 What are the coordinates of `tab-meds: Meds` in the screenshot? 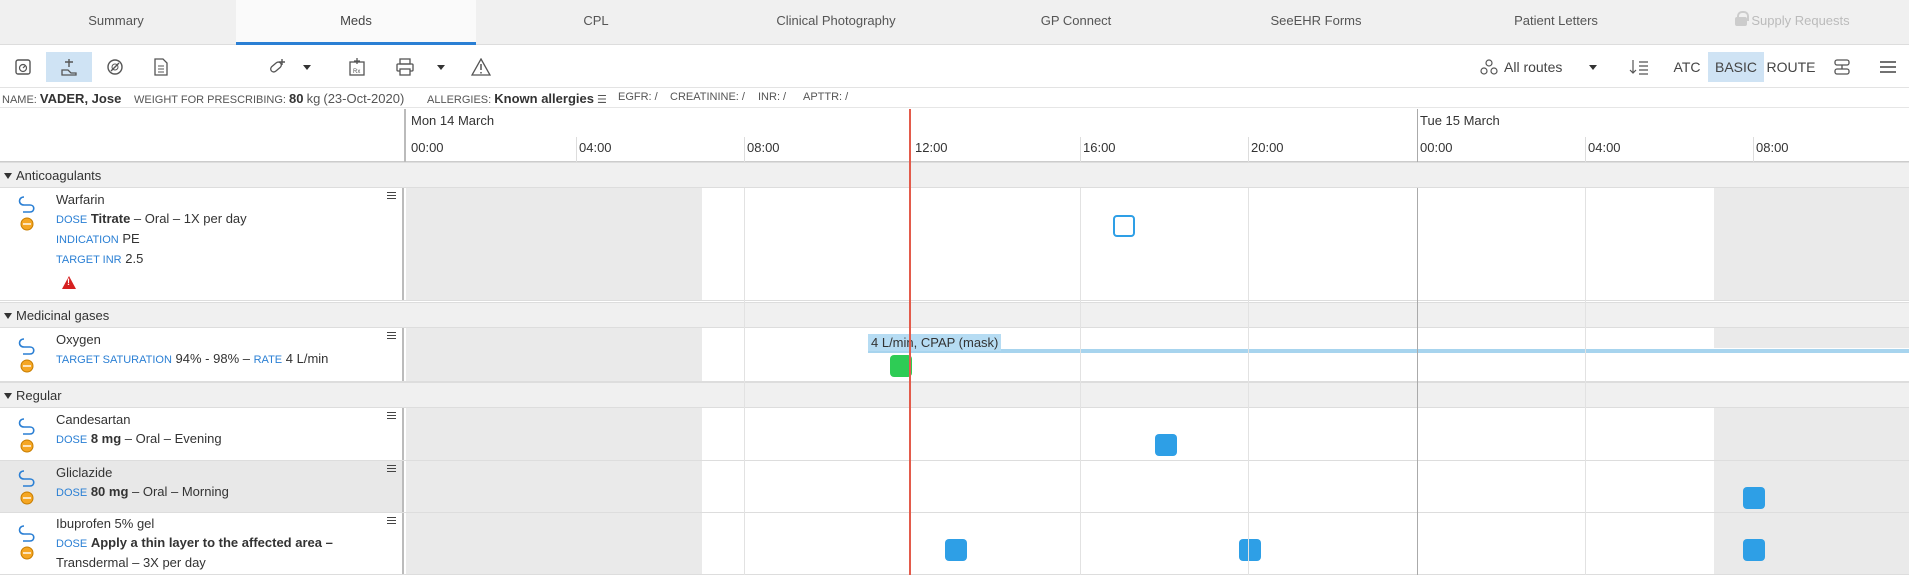 It's located at (356, 22).